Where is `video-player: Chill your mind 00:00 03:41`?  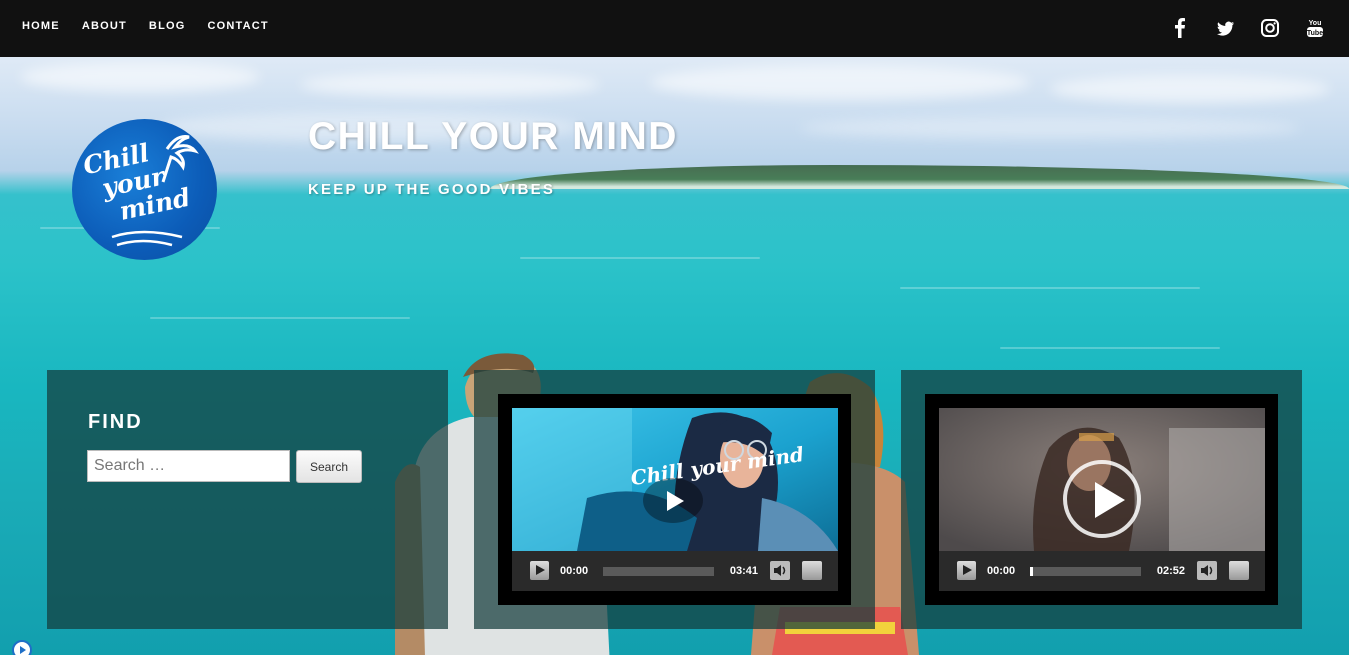
video-player: Chill your mind 00:00 03:41 is located at coordinates (674, 499).